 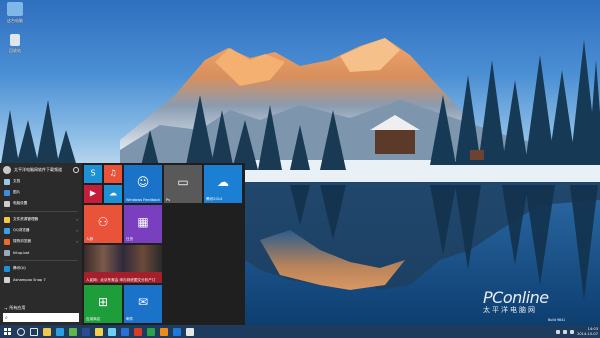 What do you see at coordinates (41, 241) in the screenshot?
I see `start-menu-item: 搜狗浏览器 ›` at bounding box center [41, 241].